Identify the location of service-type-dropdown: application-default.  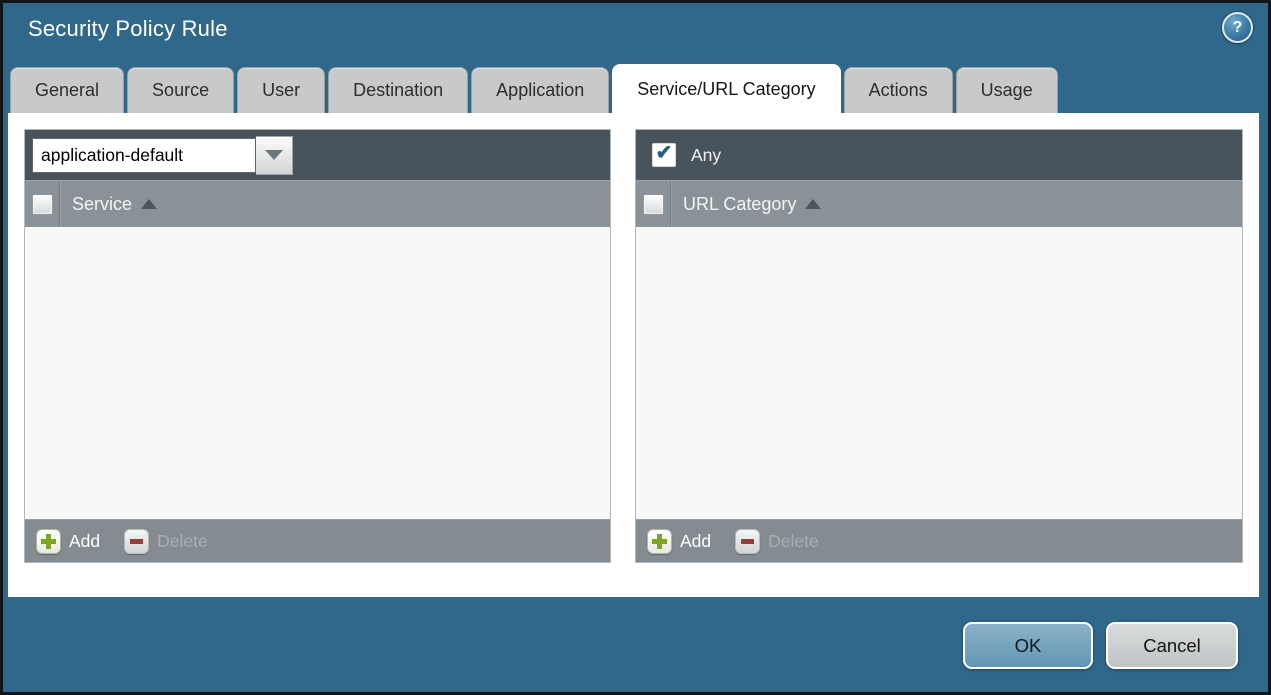
(162, 155).